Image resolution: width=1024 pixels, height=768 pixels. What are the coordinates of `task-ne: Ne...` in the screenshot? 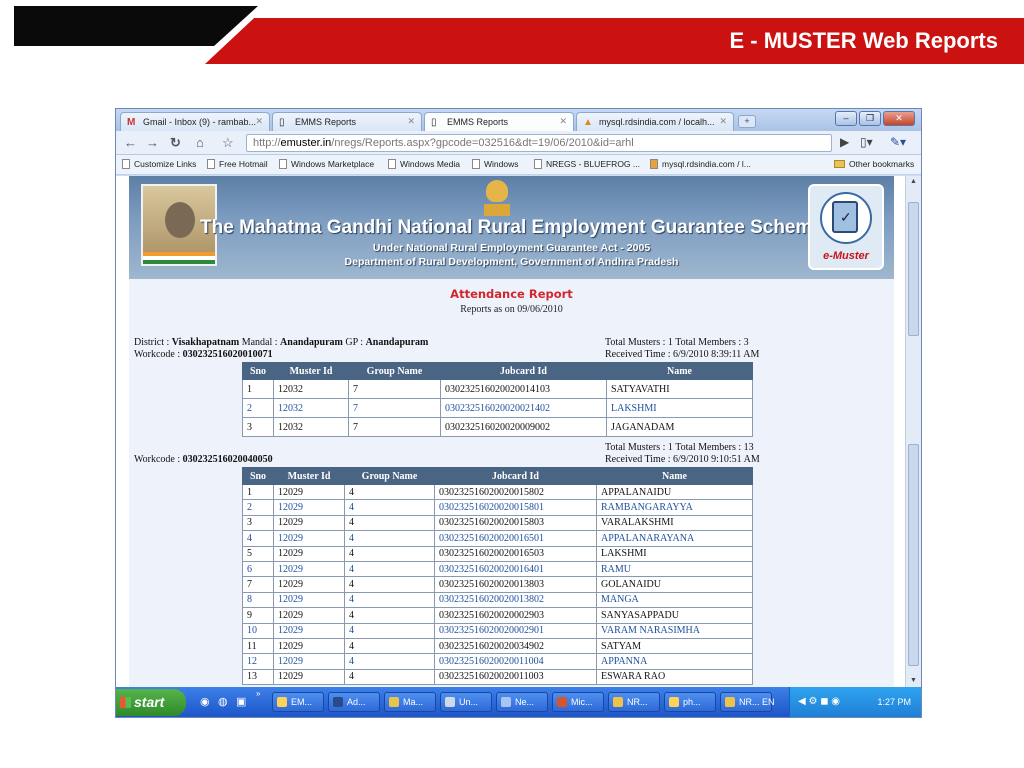 It's located at (522, 702).